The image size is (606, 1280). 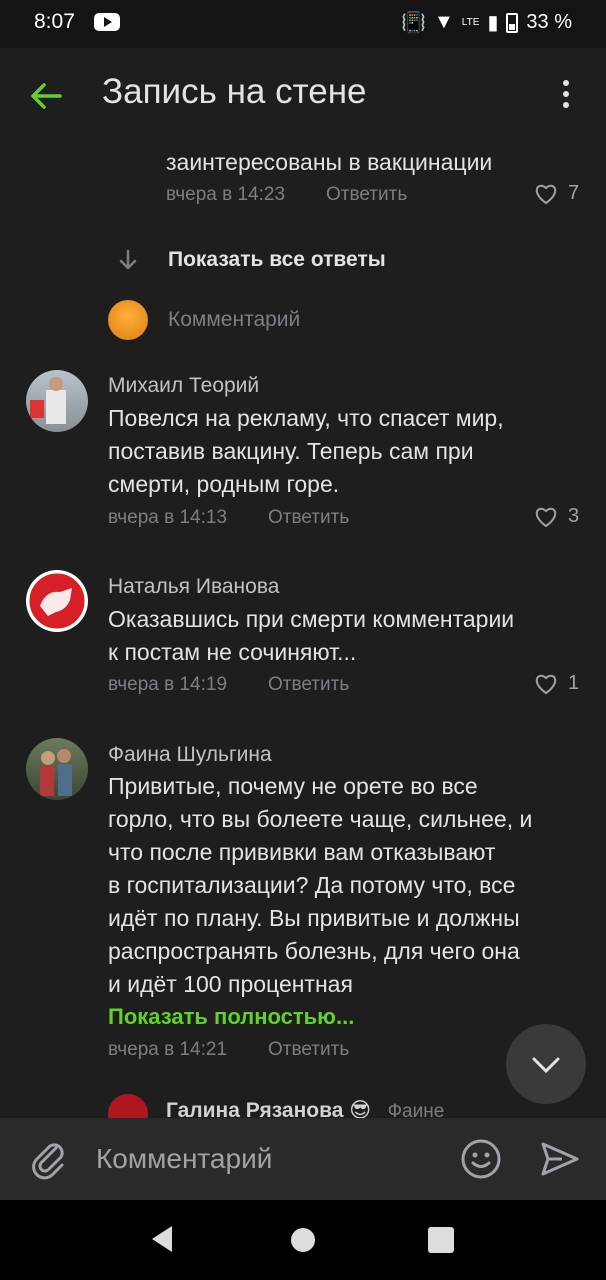 What do you see at coordinates (306, 418) in the screenshot?
I see `text-line: Повелся на рекламу, что спасет мир,` at bounding box center [306, 418].